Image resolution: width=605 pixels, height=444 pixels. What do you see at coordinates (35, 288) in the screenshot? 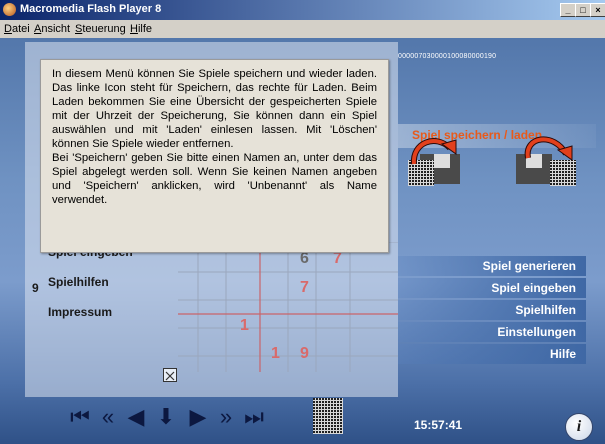
I see `left-menu-prefix: 9` at bounding box center [35, 288].